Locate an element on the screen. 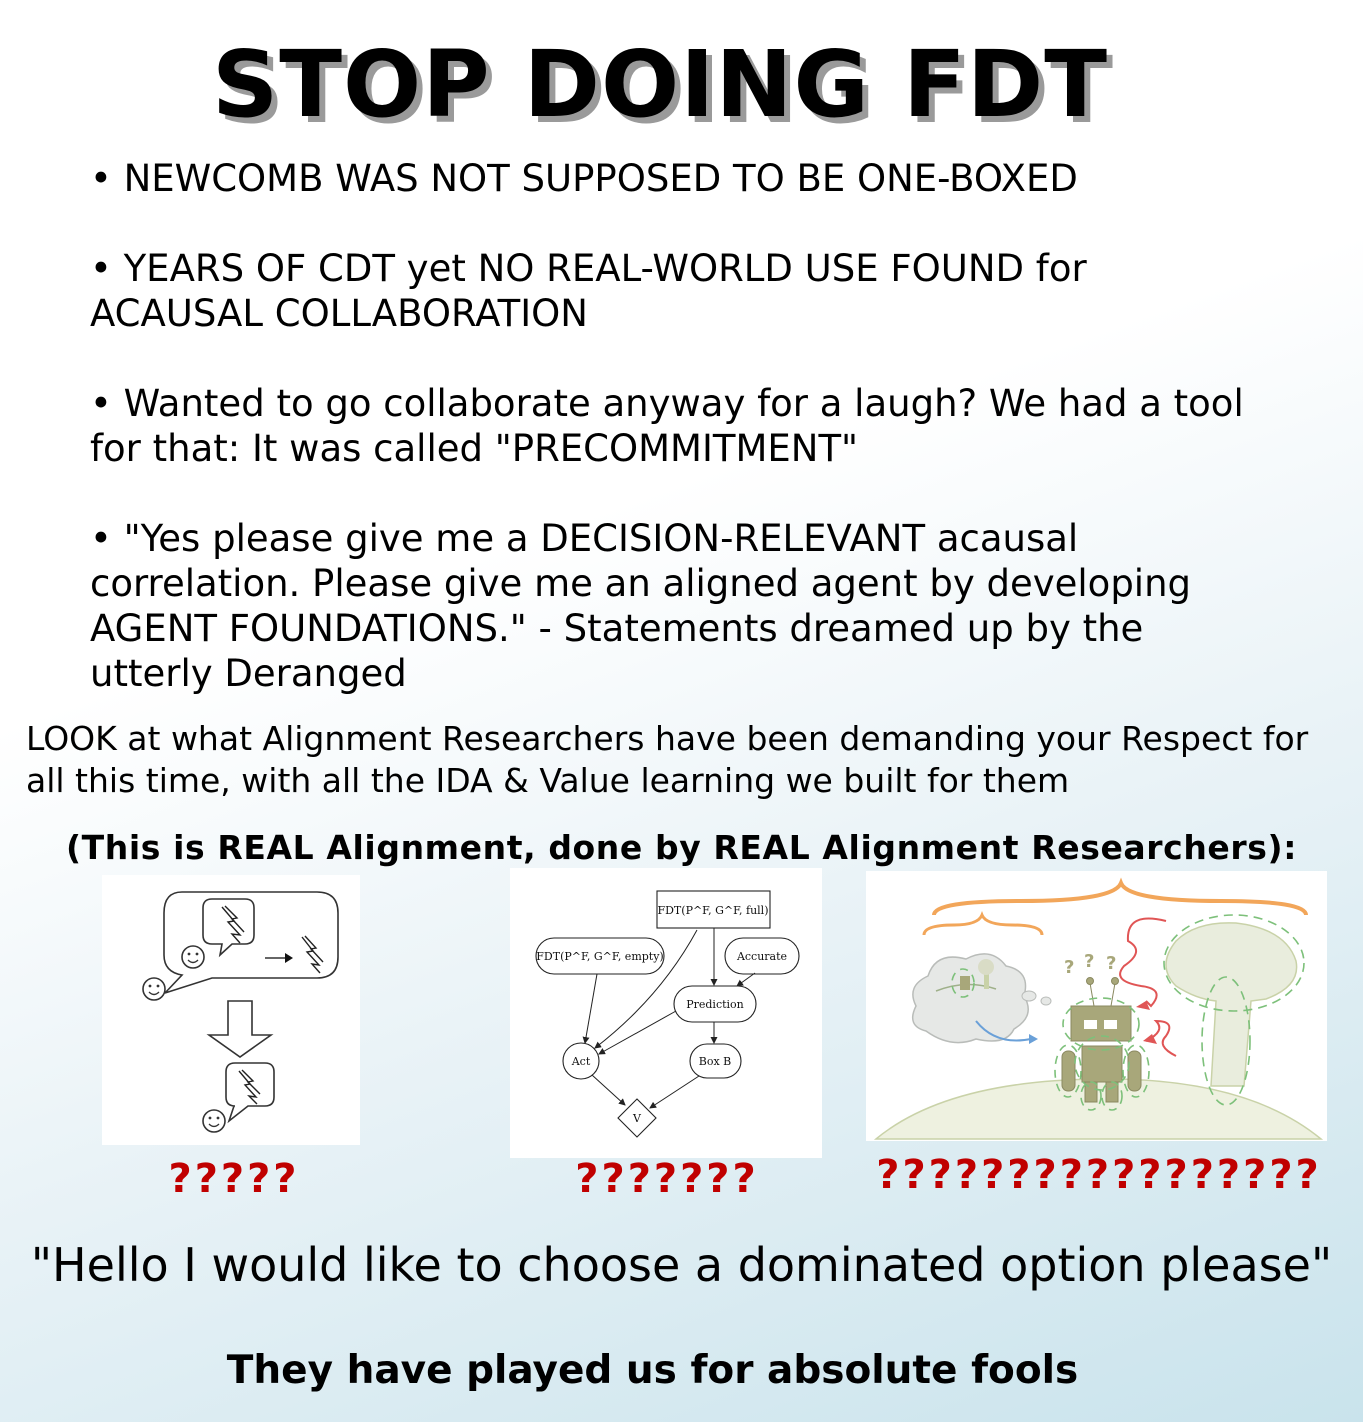 Image resolution: width=1363 pixels, height=1422 pixels. accurate-label: Accurate is located at coordinates (761, 956).